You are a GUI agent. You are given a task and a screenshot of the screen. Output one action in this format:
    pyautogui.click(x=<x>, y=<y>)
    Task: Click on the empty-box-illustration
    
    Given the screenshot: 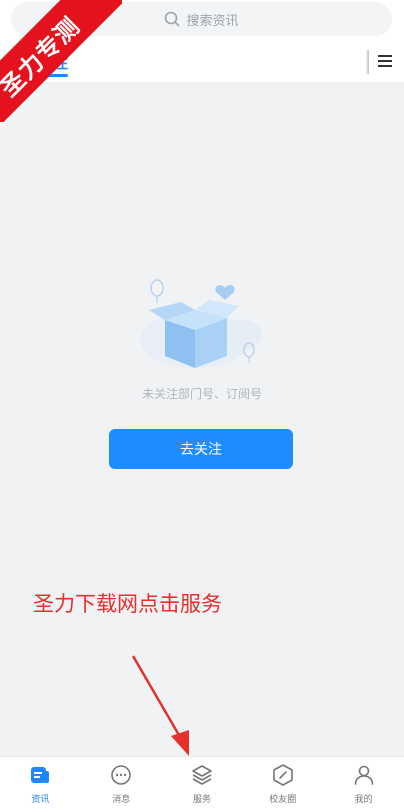 What is the action you would take?
    pyautogui.click(x=201, y=323)
    